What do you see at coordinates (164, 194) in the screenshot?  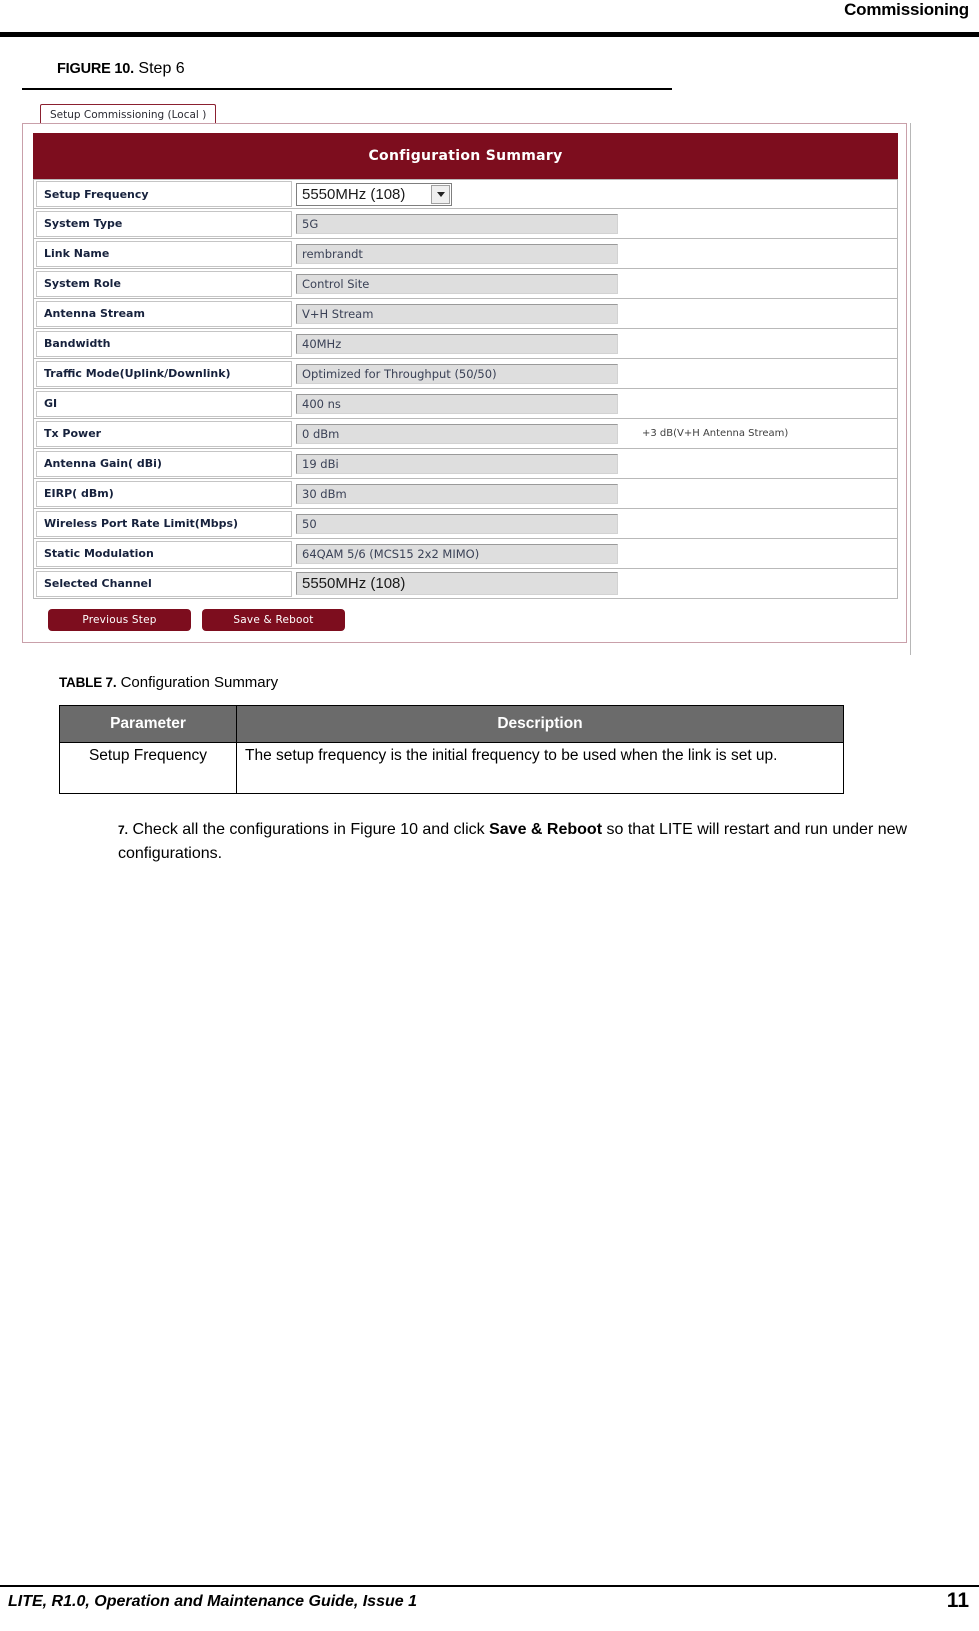 I see `row-label: Setup Frequency` at bounding box center [164, 194].